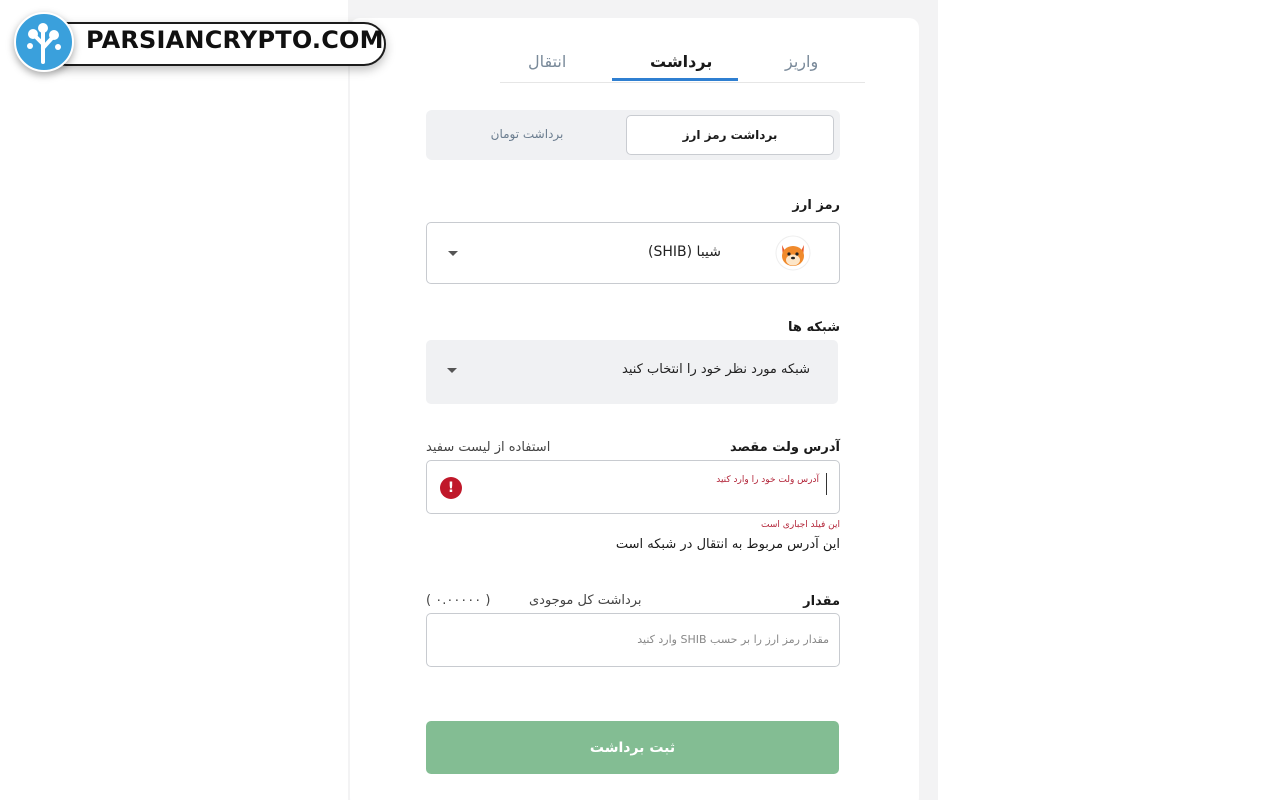 The image size is (1280, 808). Describe the element at coordinates (235, 40) in the screenshot. I see `logo-text: PARSIANCRYPTO.COM` at that location.